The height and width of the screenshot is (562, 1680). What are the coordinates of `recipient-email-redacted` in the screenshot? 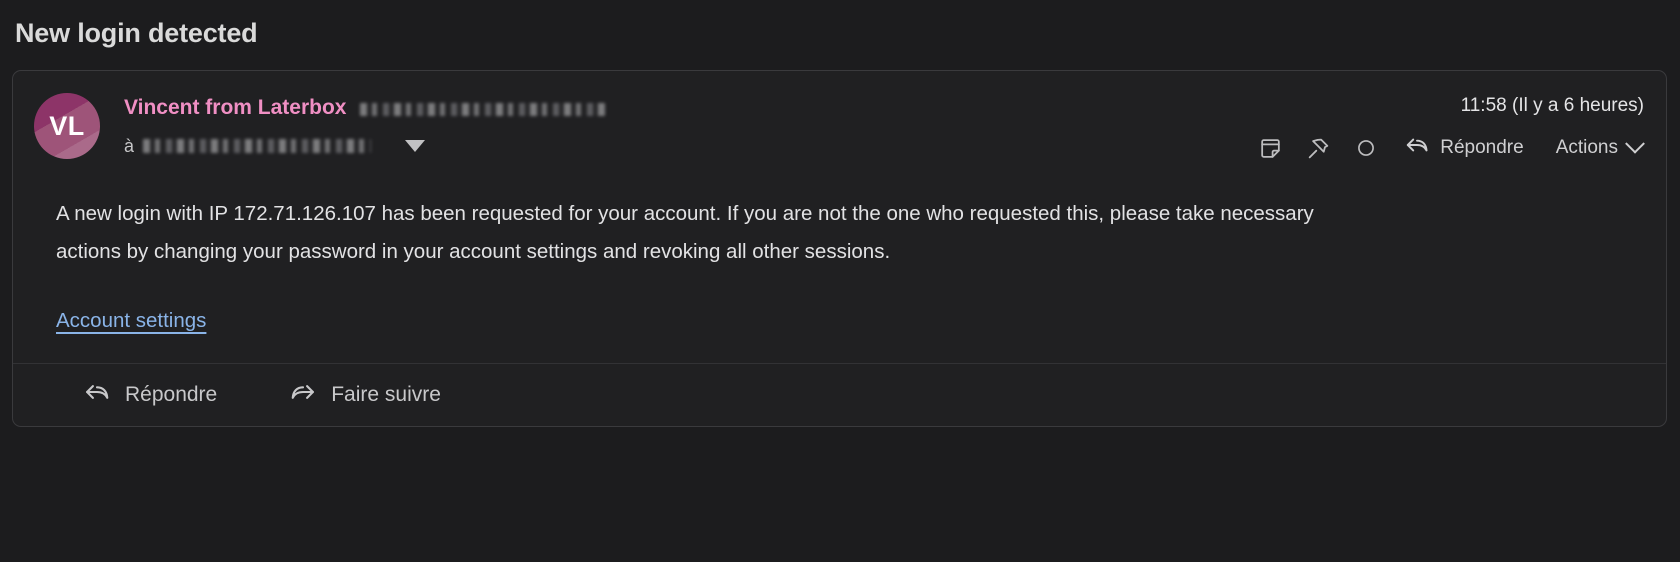 It's located at (257, 146).